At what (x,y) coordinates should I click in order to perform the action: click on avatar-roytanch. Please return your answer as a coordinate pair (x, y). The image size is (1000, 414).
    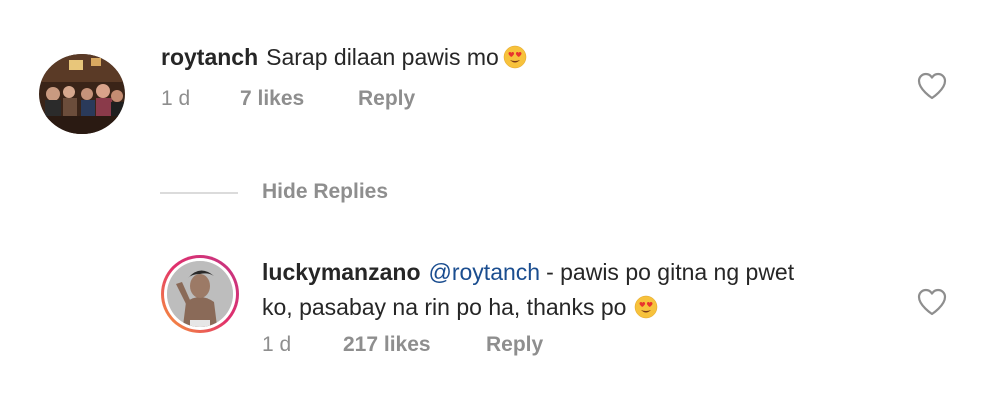
    Looking at the image, I should click on (82, 94).